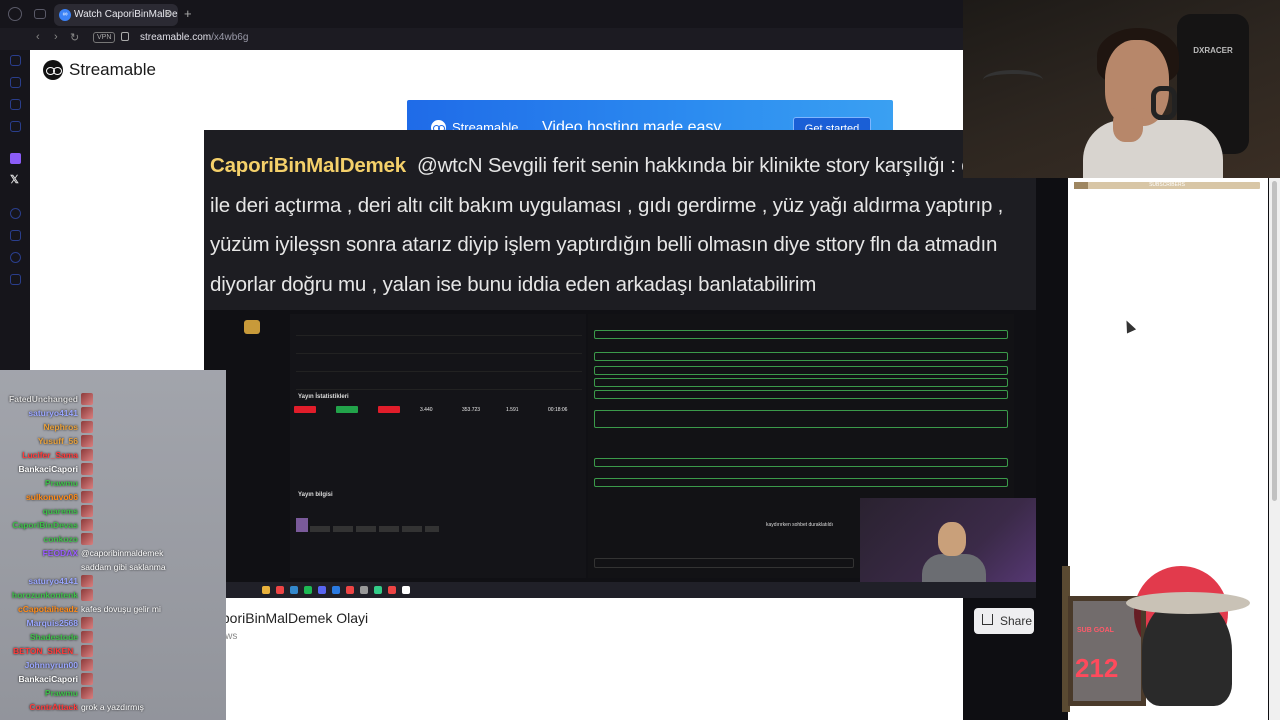  What do you see at coordinates (266, 590) in the screenshot?
I see `folder-icon` at bounding box center [266, 590].